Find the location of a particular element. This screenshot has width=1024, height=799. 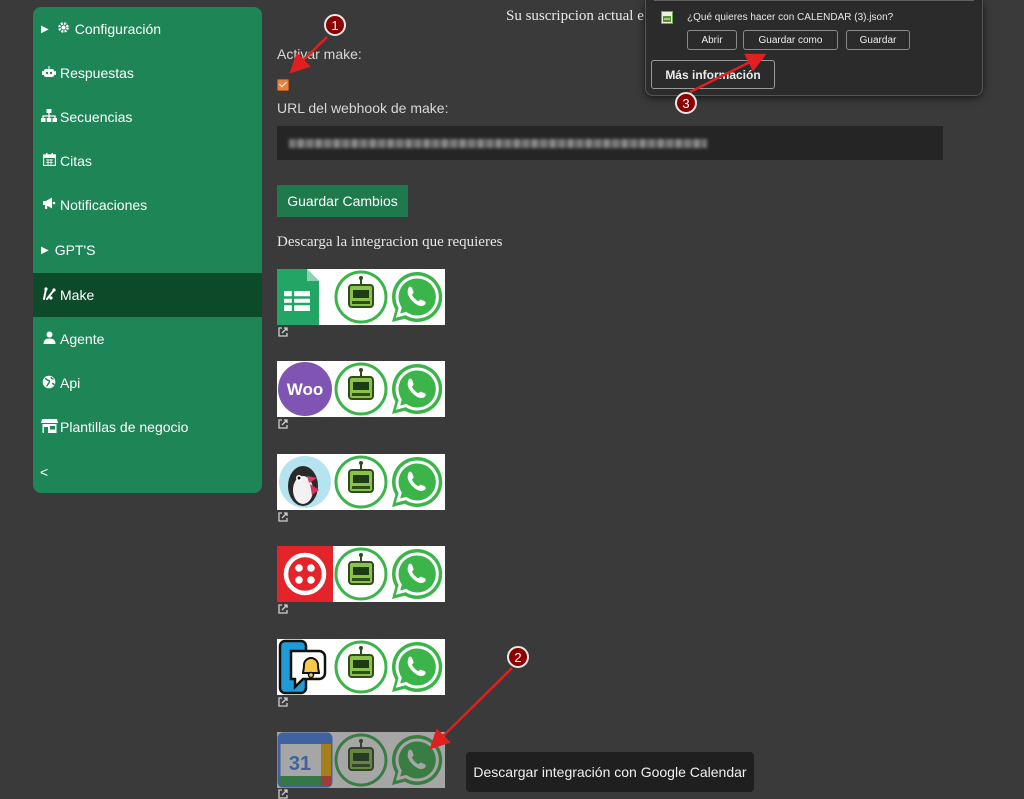

save-button: Guardar is located at coordinates (878, 40).